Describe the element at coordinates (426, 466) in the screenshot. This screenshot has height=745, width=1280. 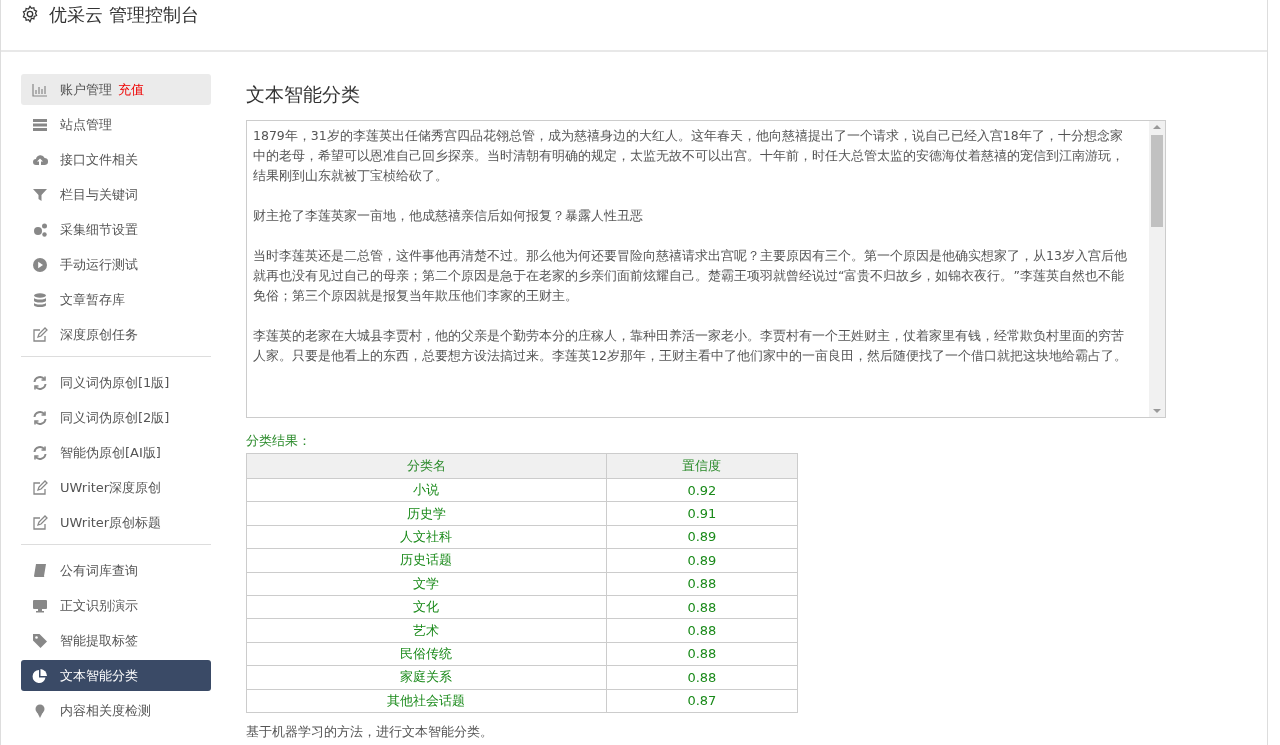
I see `column-header: 分类名` at that location.